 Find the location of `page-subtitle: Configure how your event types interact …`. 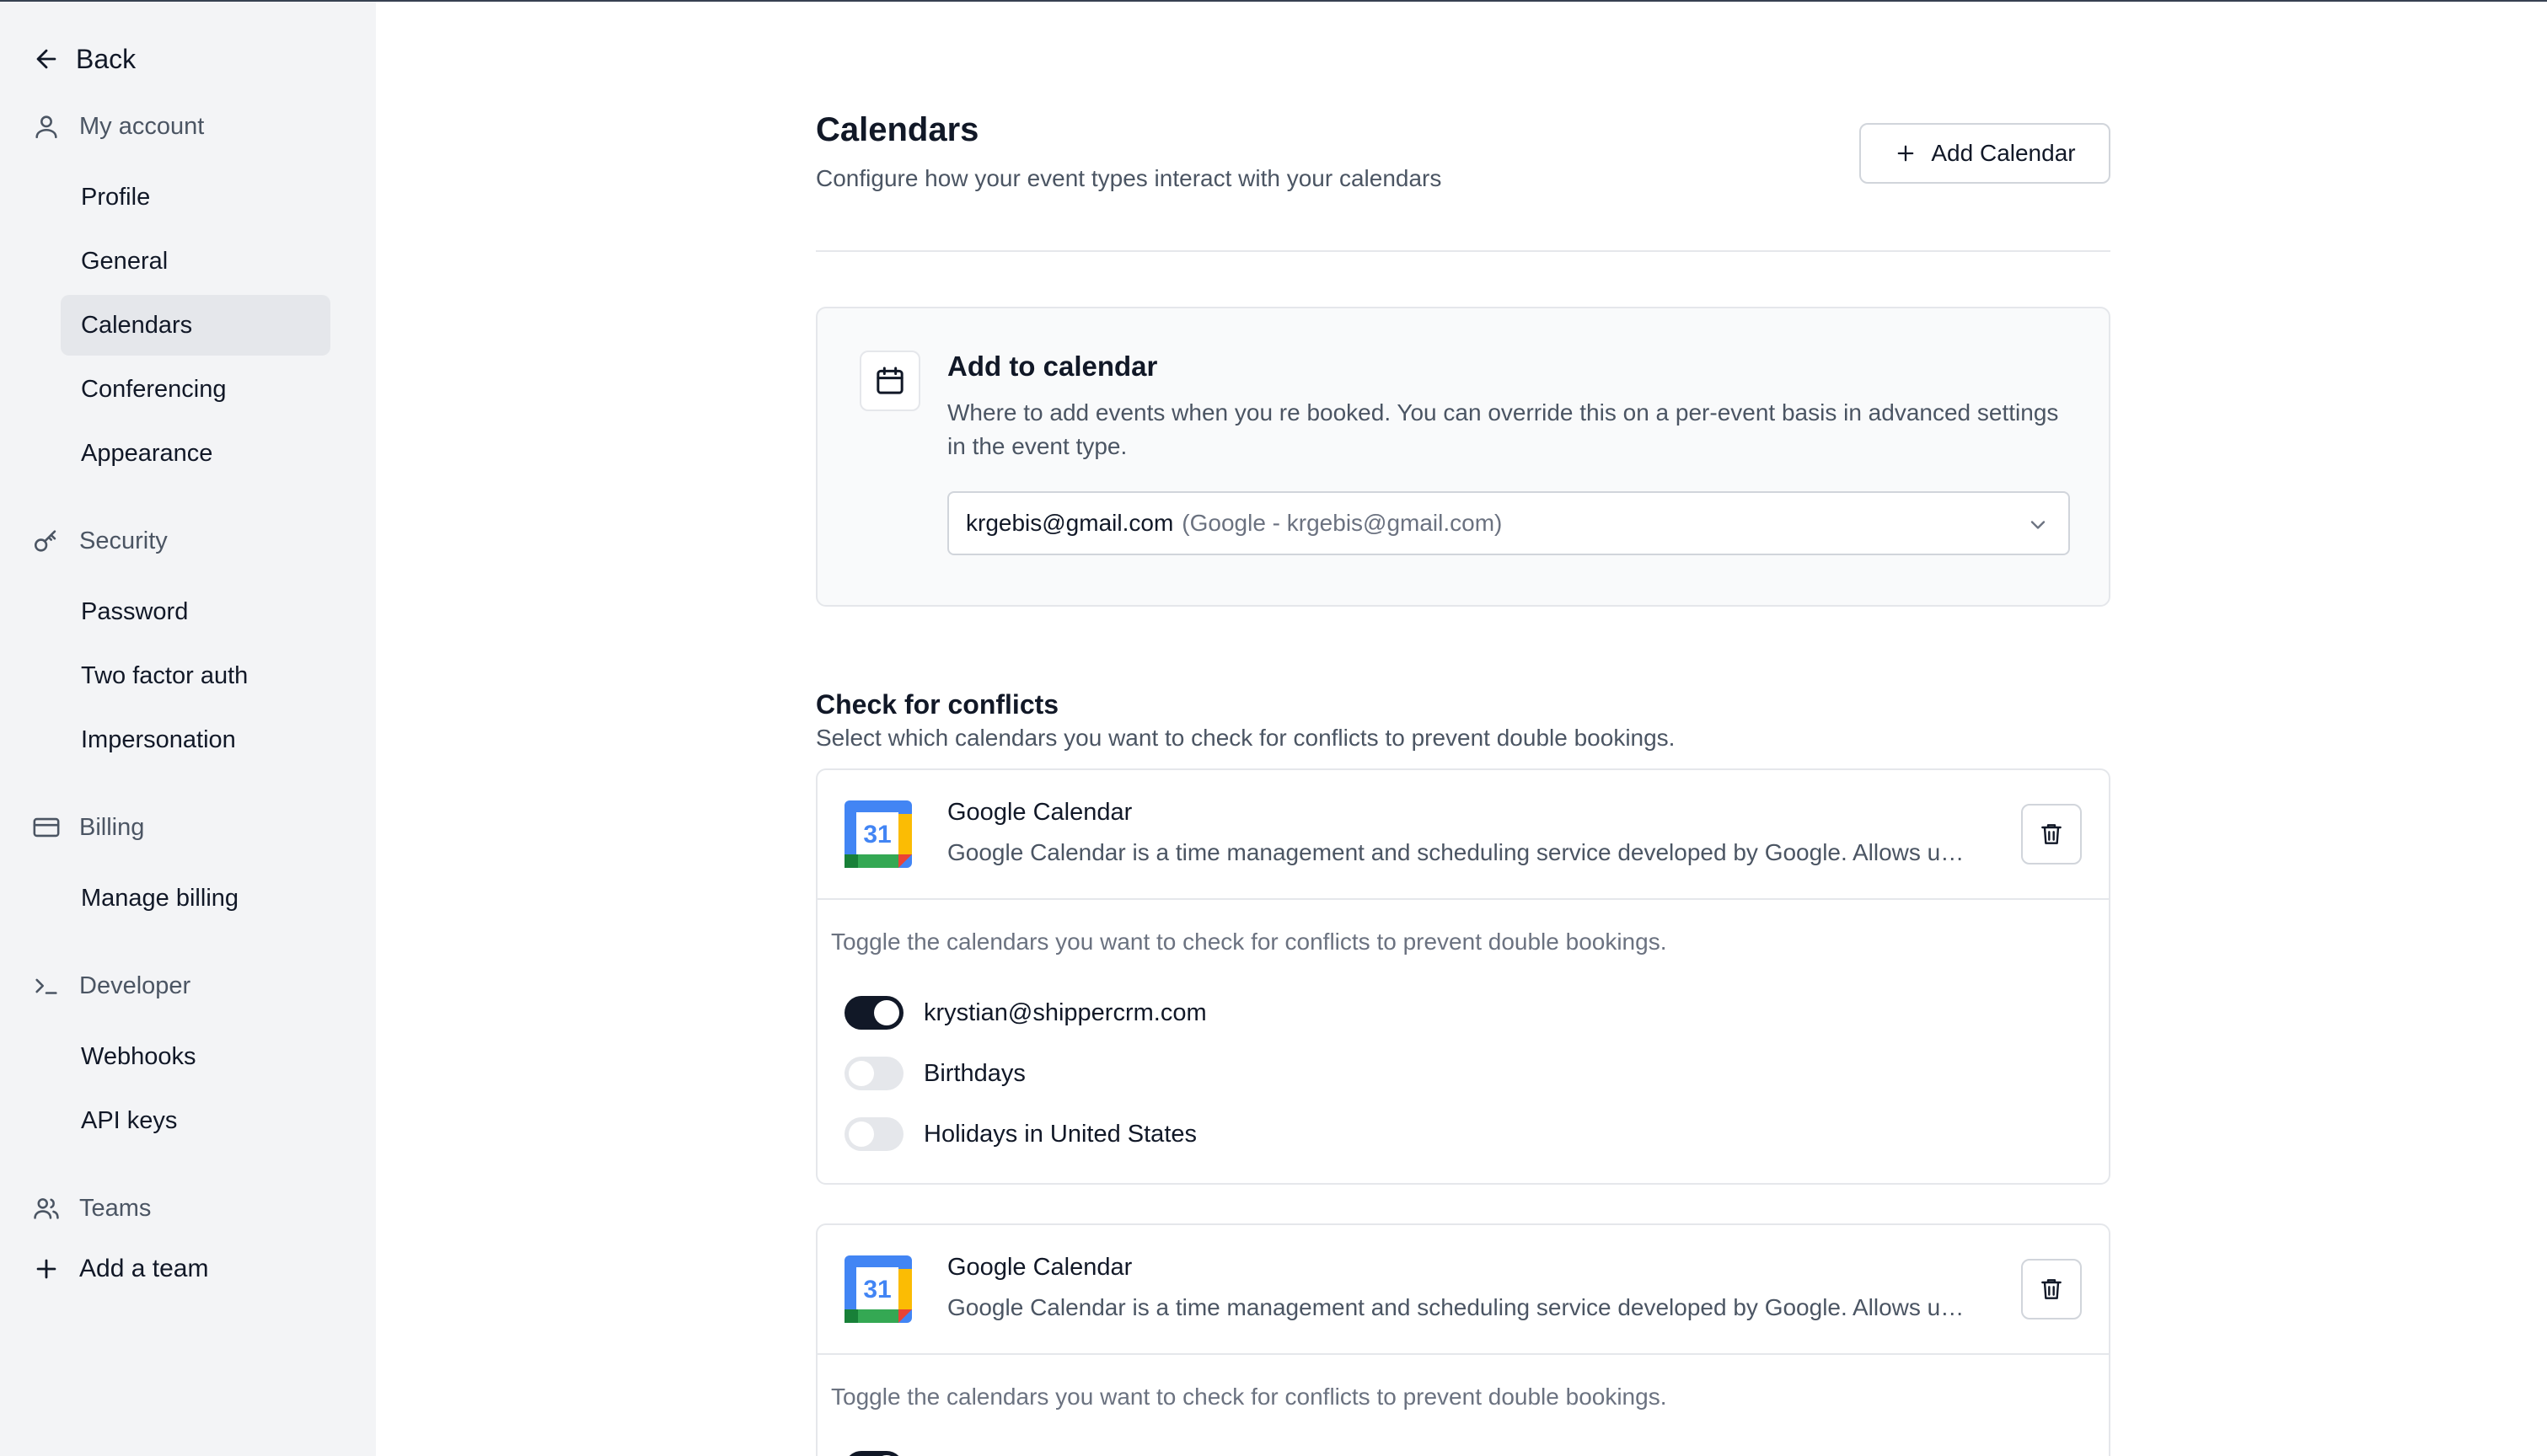

page-subtitle: Configure how your event types interact … is located at coordinates (1129, 178).